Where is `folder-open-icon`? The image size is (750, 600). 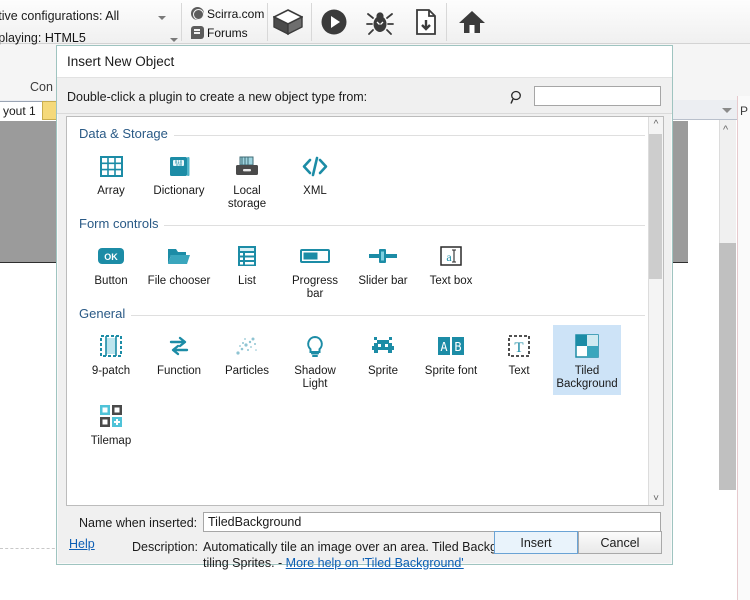
folder-open-icon is located at coordinates (179, 256).